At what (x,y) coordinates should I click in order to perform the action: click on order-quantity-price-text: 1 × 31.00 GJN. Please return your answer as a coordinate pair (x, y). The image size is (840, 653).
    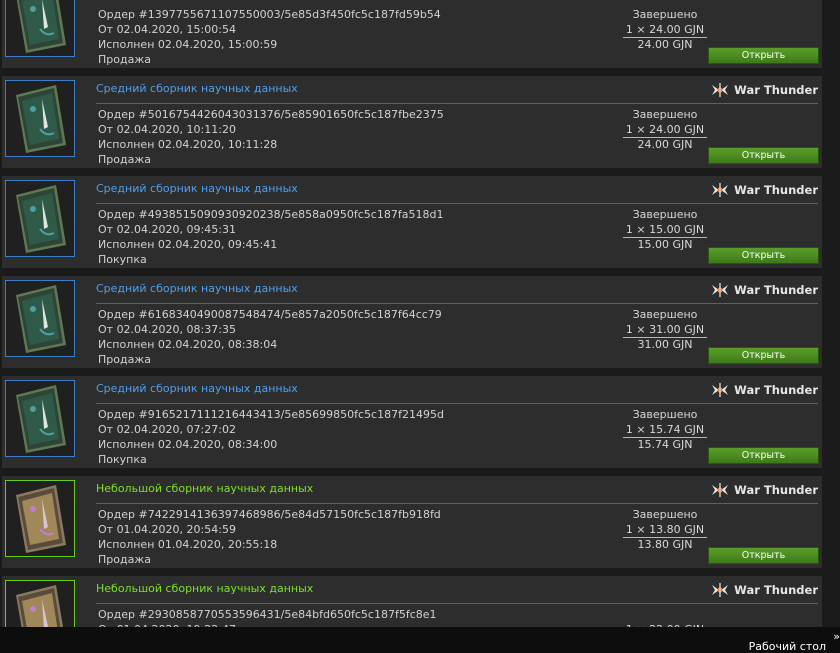
    Looking at the image, I should click on (665, 330).